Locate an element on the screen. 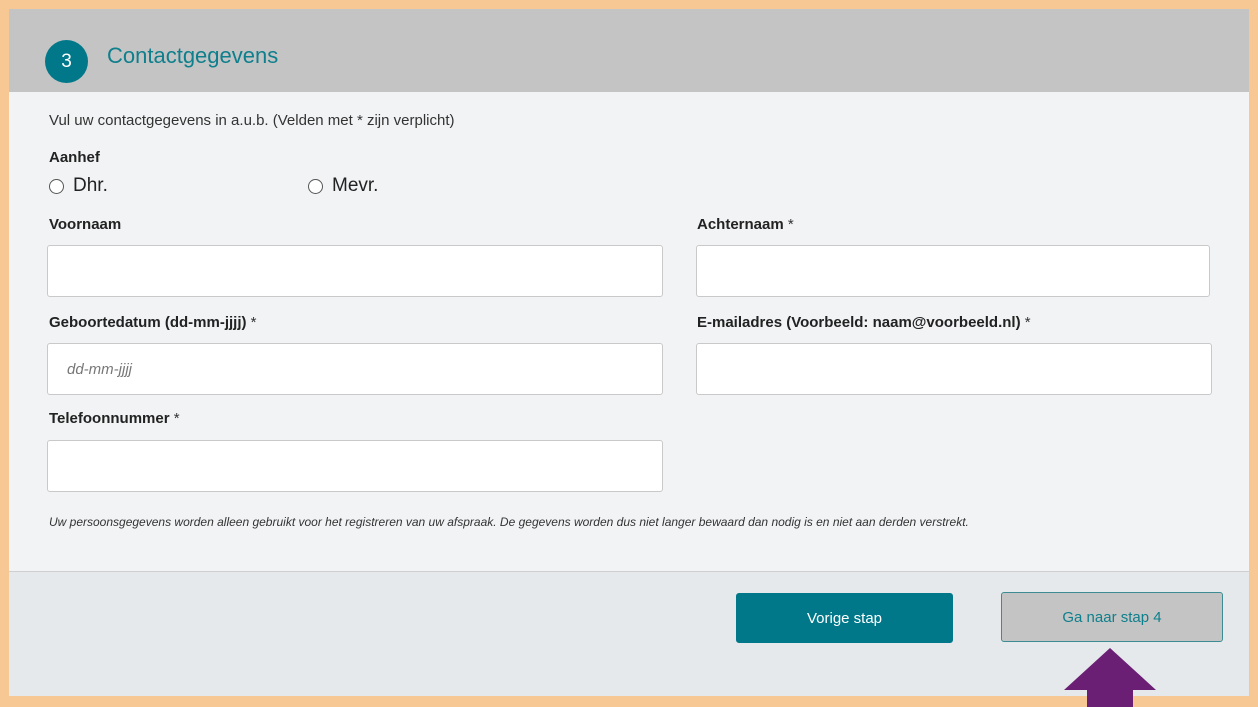 This screenshot has height=707, width=1258. section-title: Contactgegevens is located at coordinates (193, 55).